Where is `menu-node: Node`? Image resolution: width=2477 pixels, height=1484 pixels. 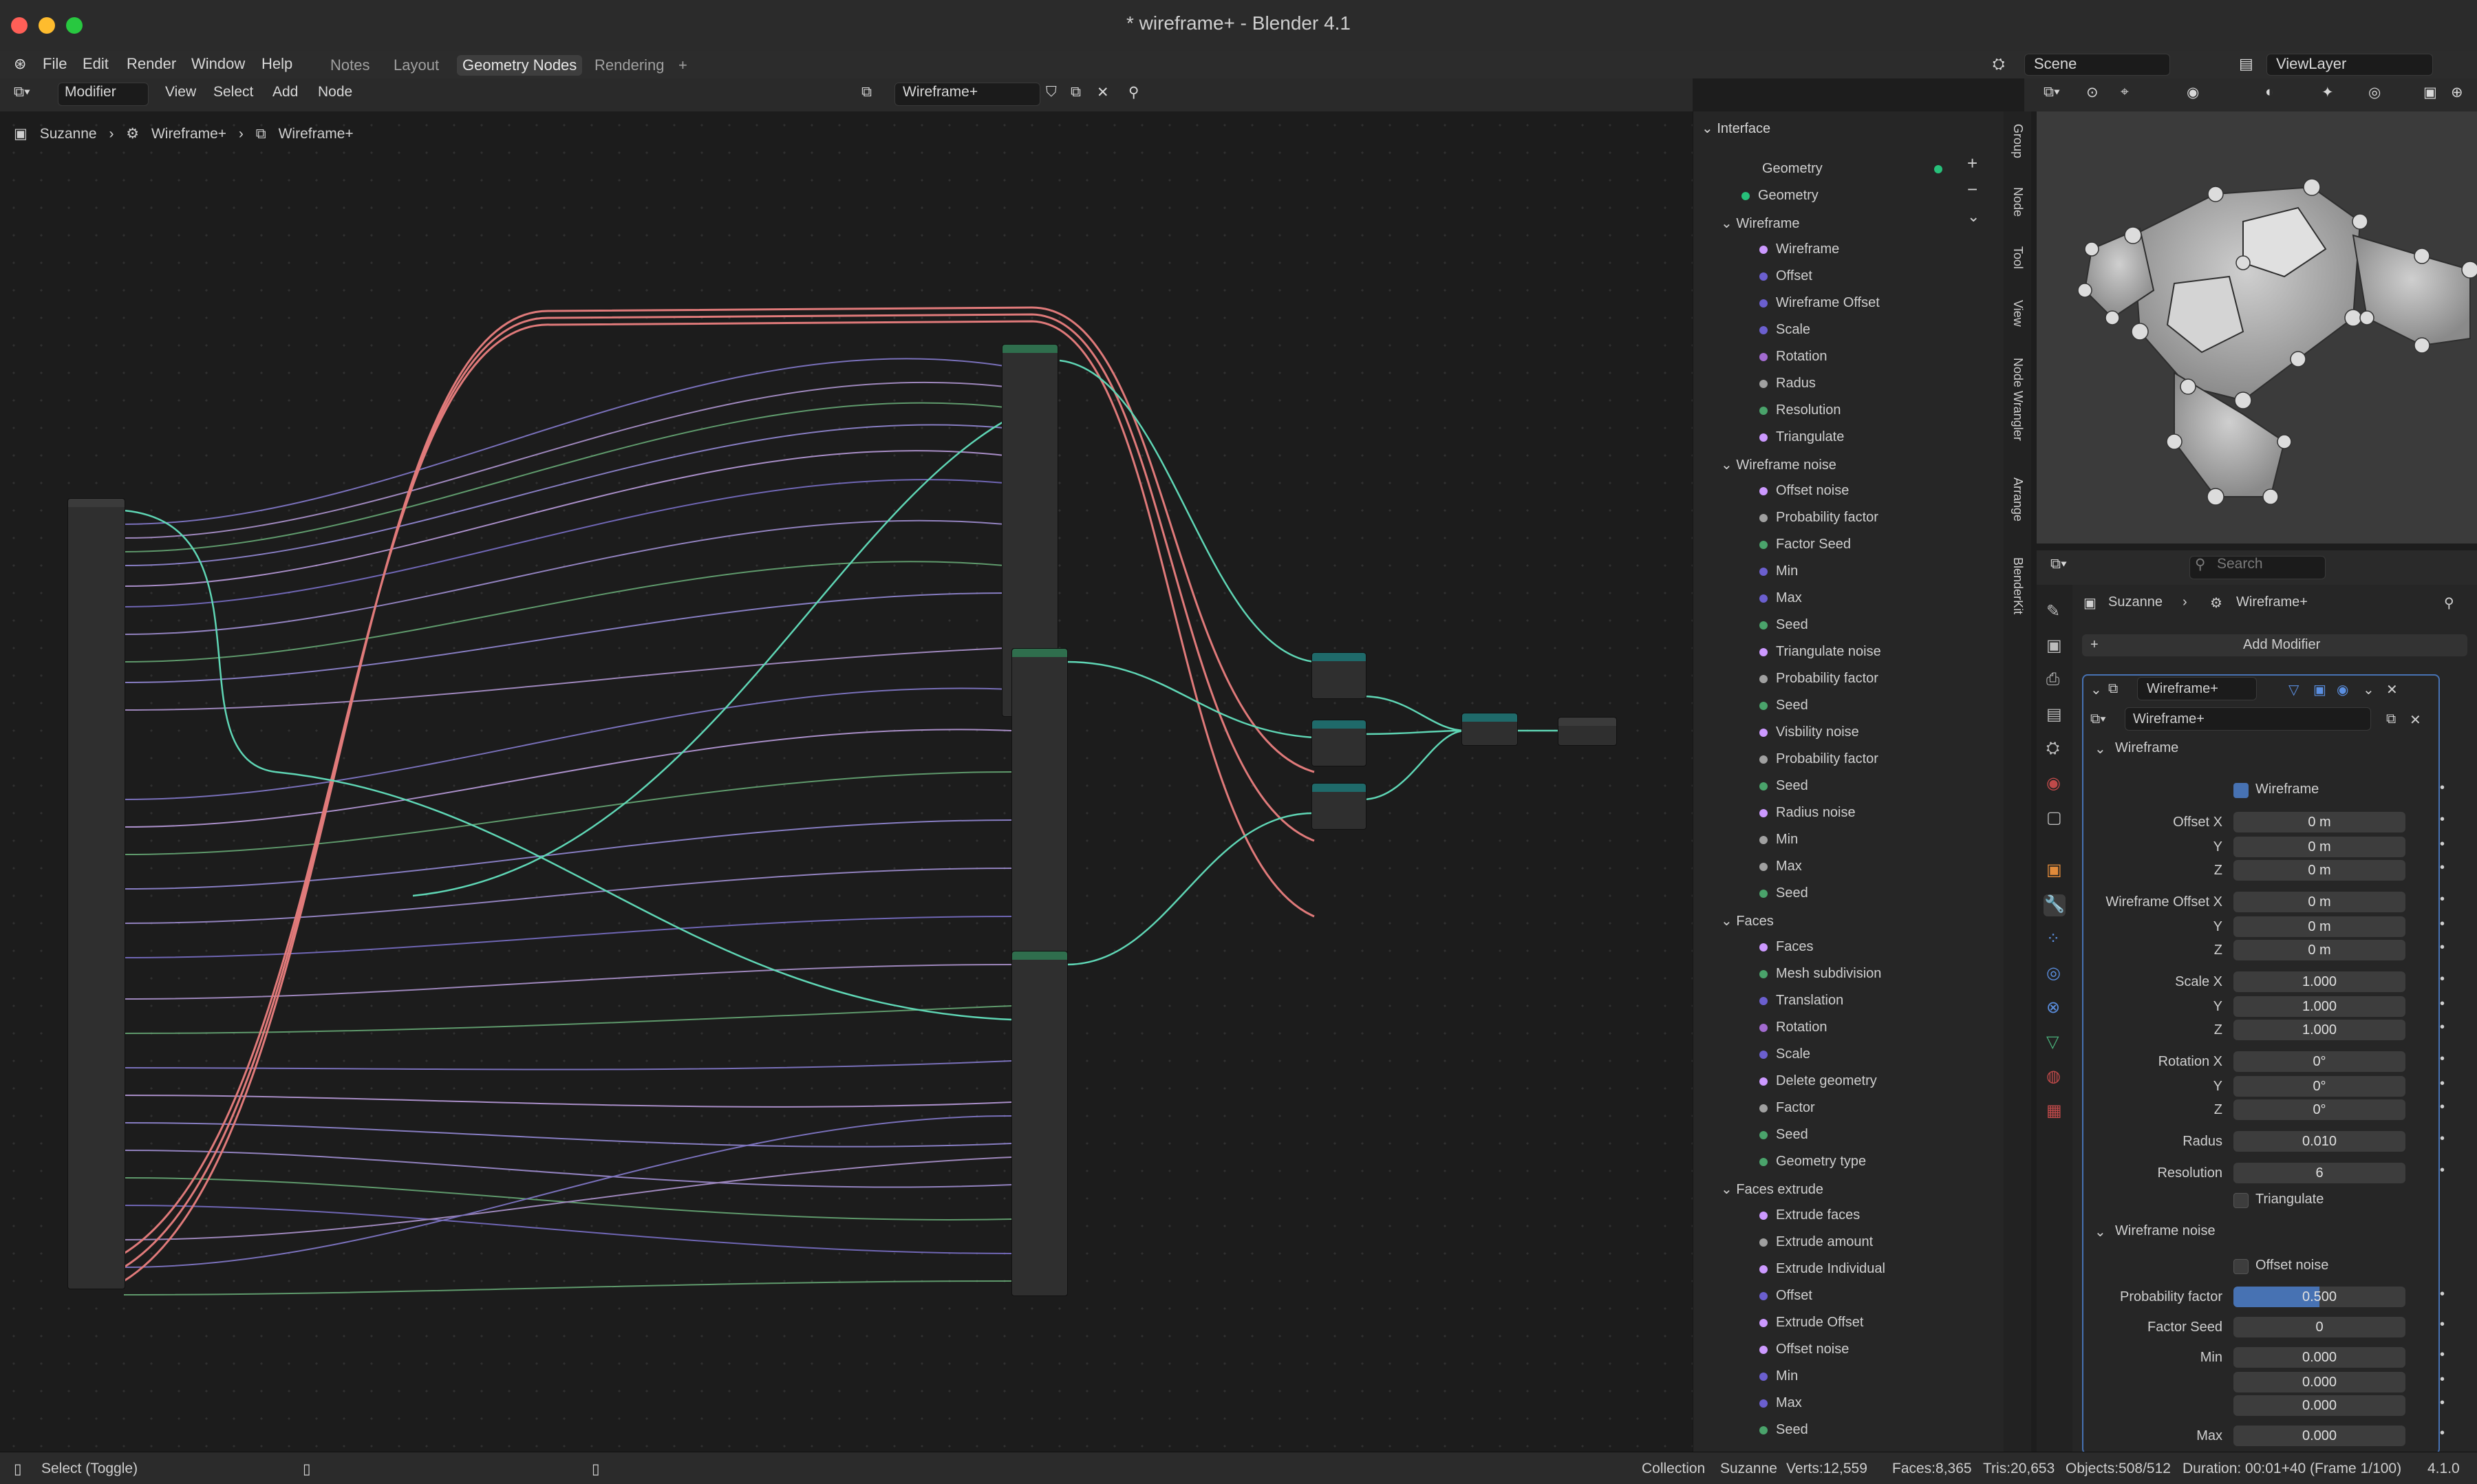
menu-node: Node is located at coordinates (335, 92).